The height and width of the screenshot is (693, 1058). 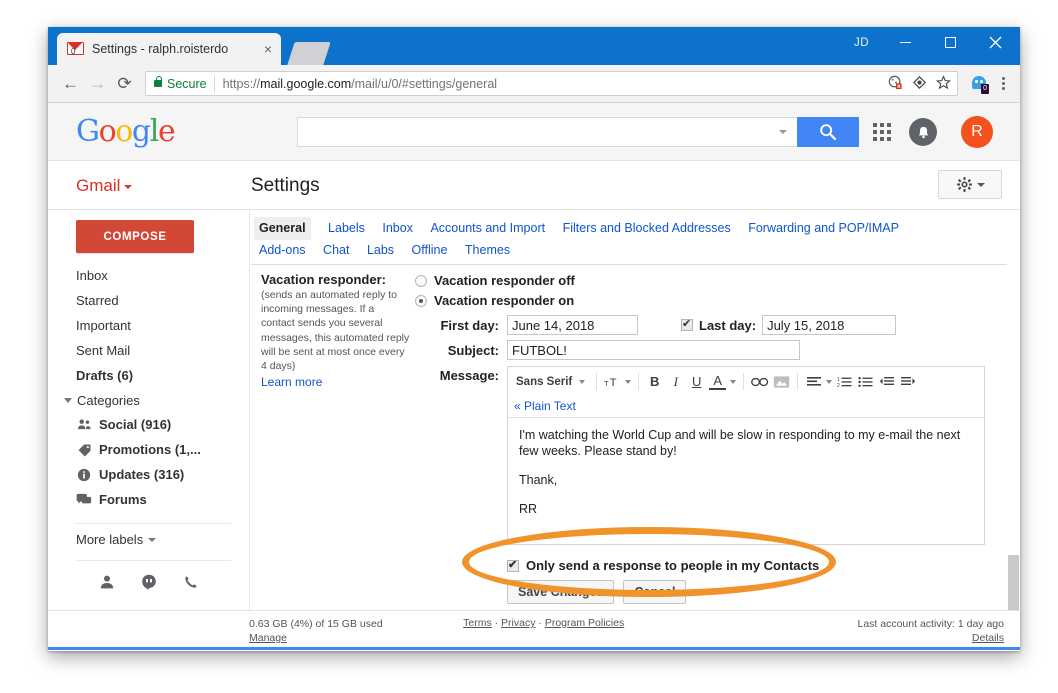 I want to click on google-logo: Google, so click(x=126, y=131).